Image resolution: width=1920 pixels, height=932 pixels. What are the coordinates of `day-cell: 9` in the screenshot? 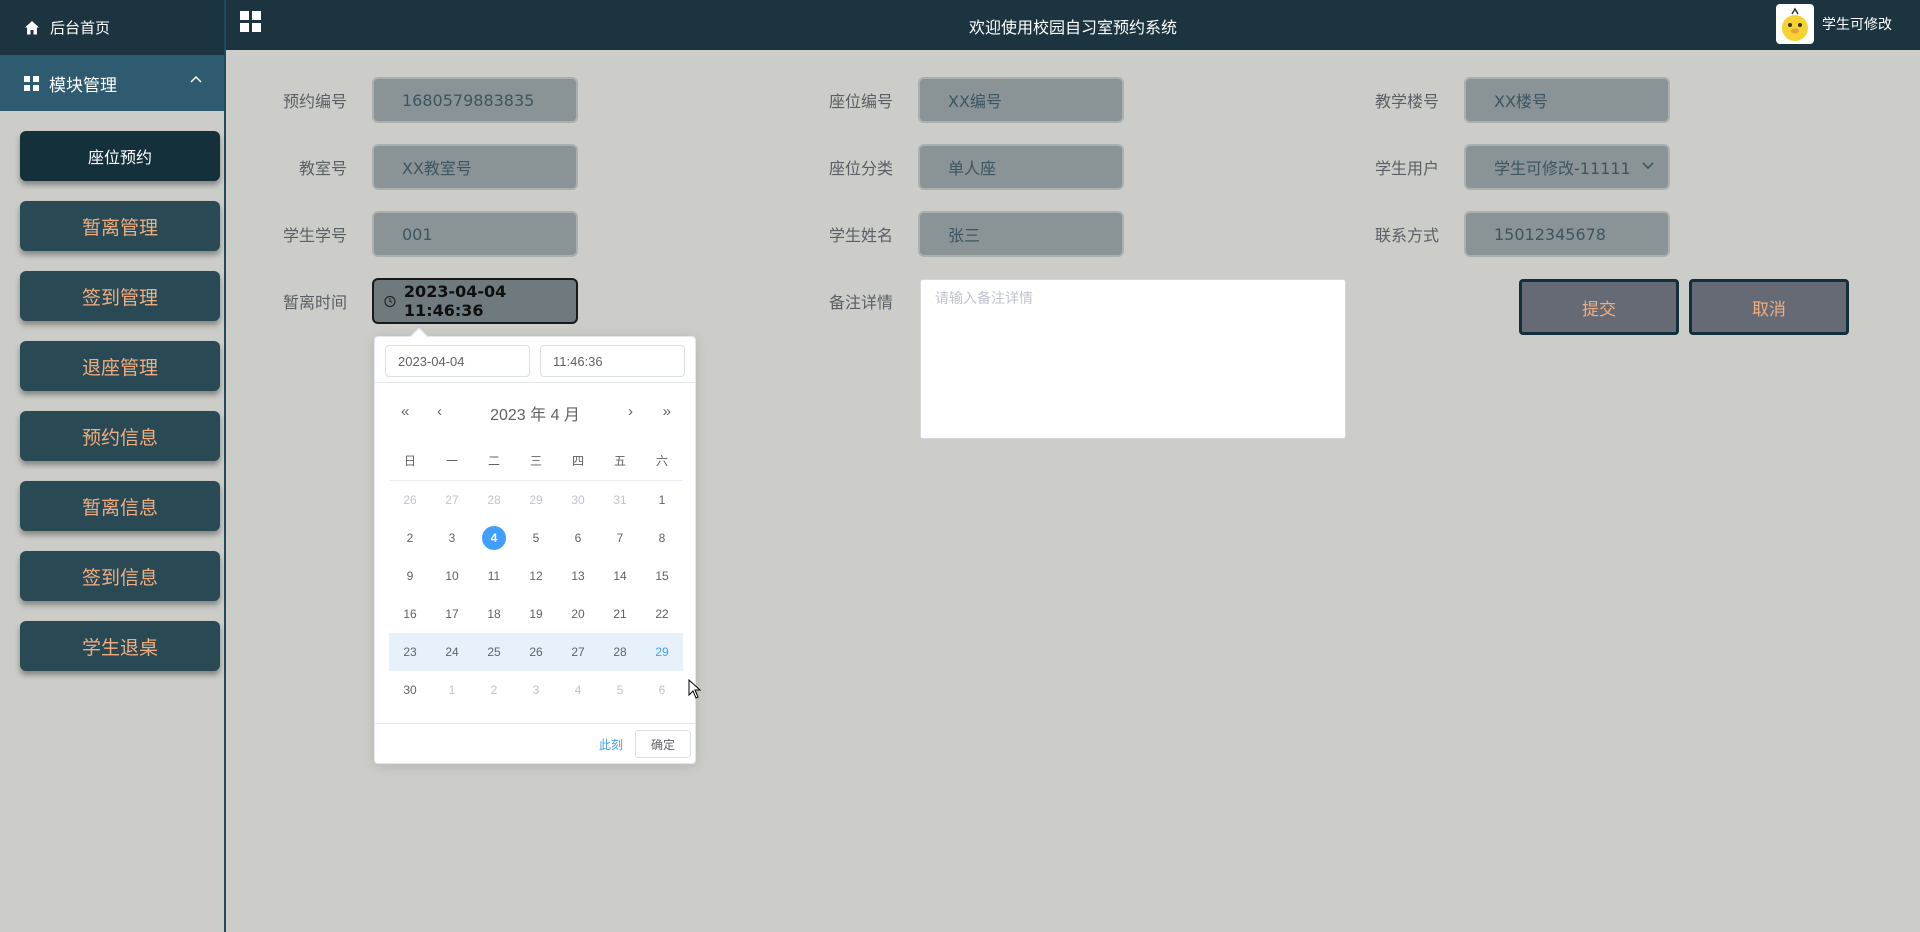 It's located at (410, 576).